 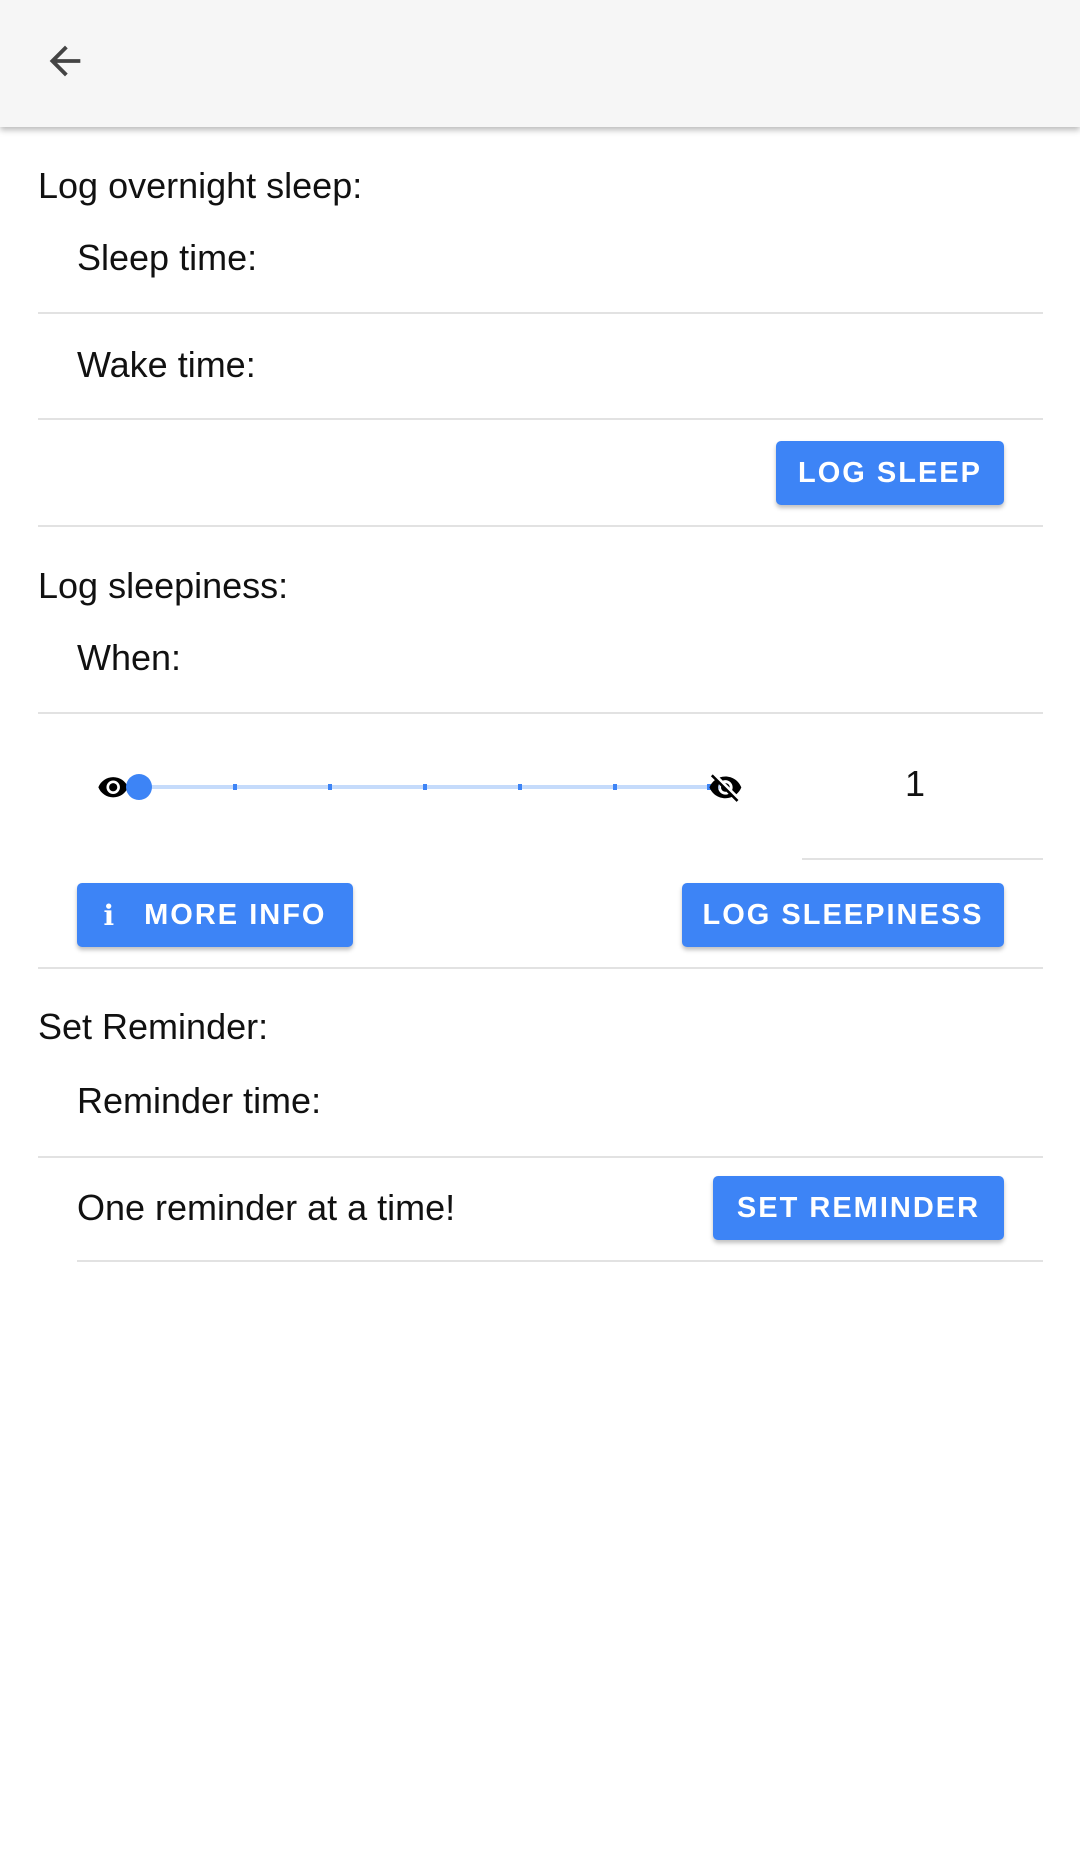 I want to click on more-info-button: i MORE INFO, so click(x=215, y=915).